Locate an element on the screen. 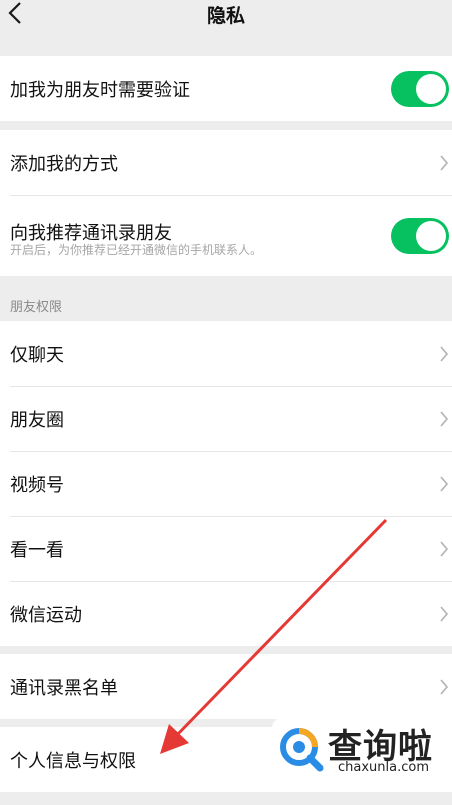  list-item-top-stories: 看一看 is located at coordinates (226, 548).